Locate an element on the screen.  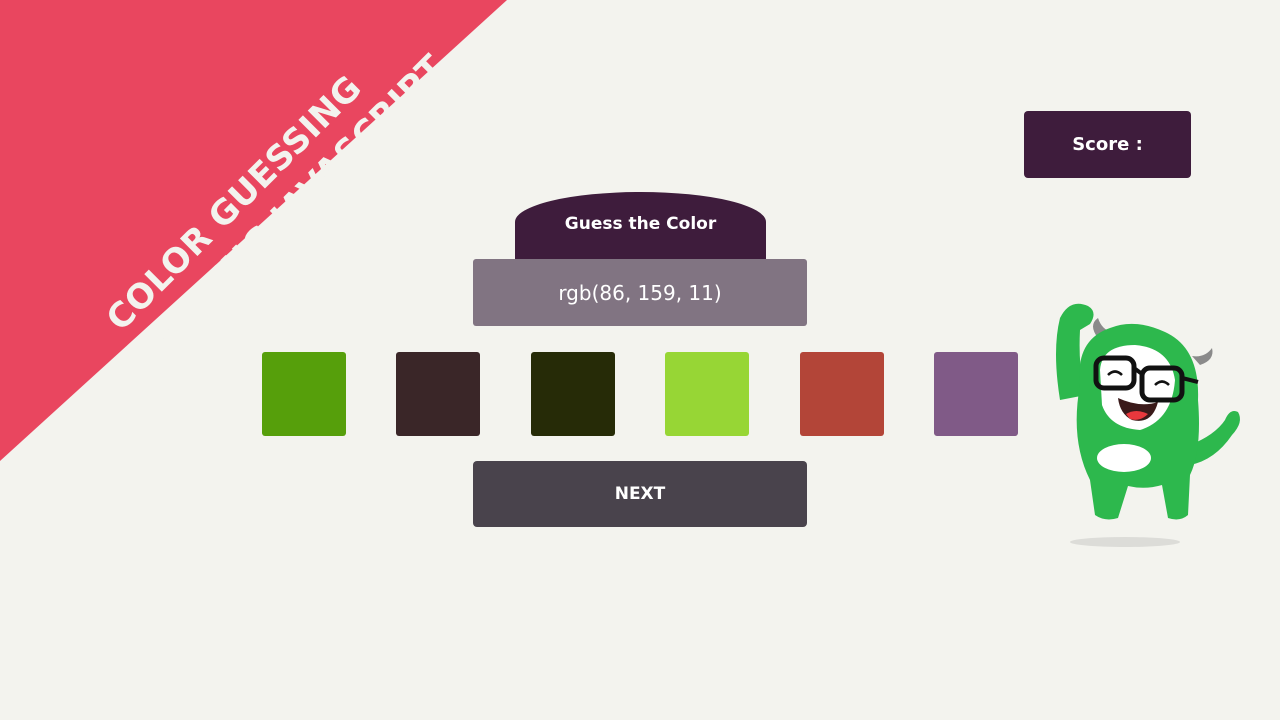
green-monster-mascot-icon is located at coordinates (1148, 425).